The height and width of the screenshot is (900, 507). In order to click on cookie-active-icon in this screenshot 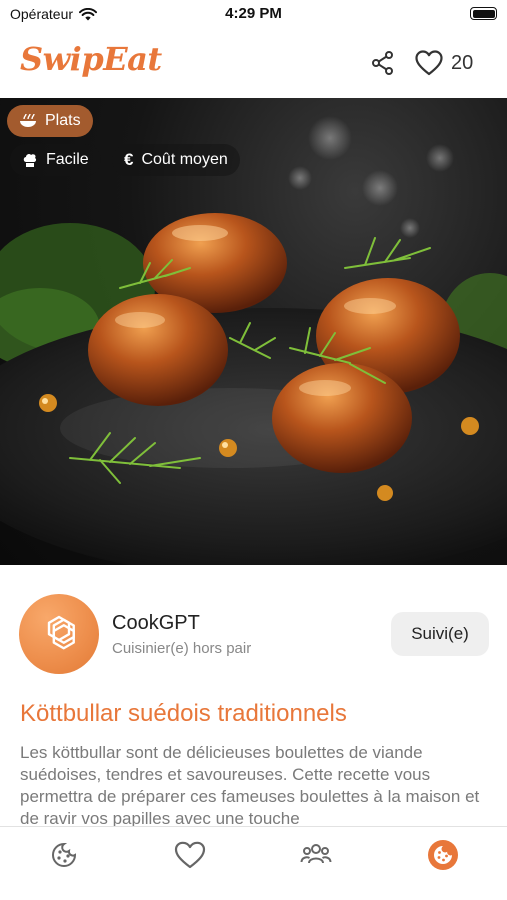, I will do `click(443, 855)`.